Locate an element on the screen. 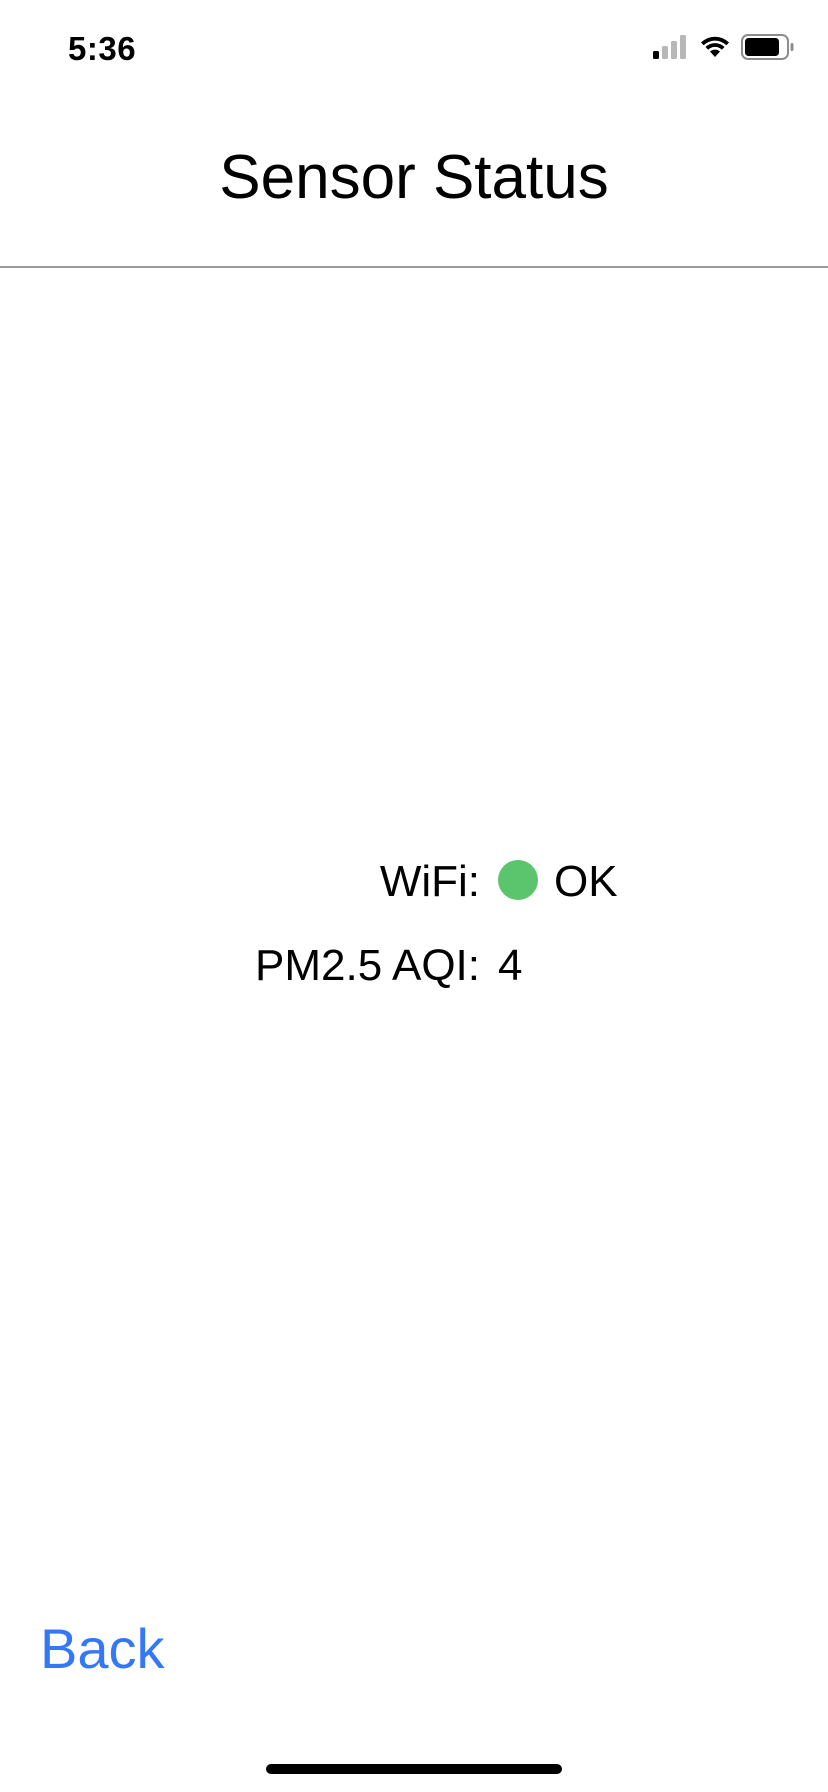 The image size is (828, 1792). wifi-status-dot is located at coordinates (518, 880).